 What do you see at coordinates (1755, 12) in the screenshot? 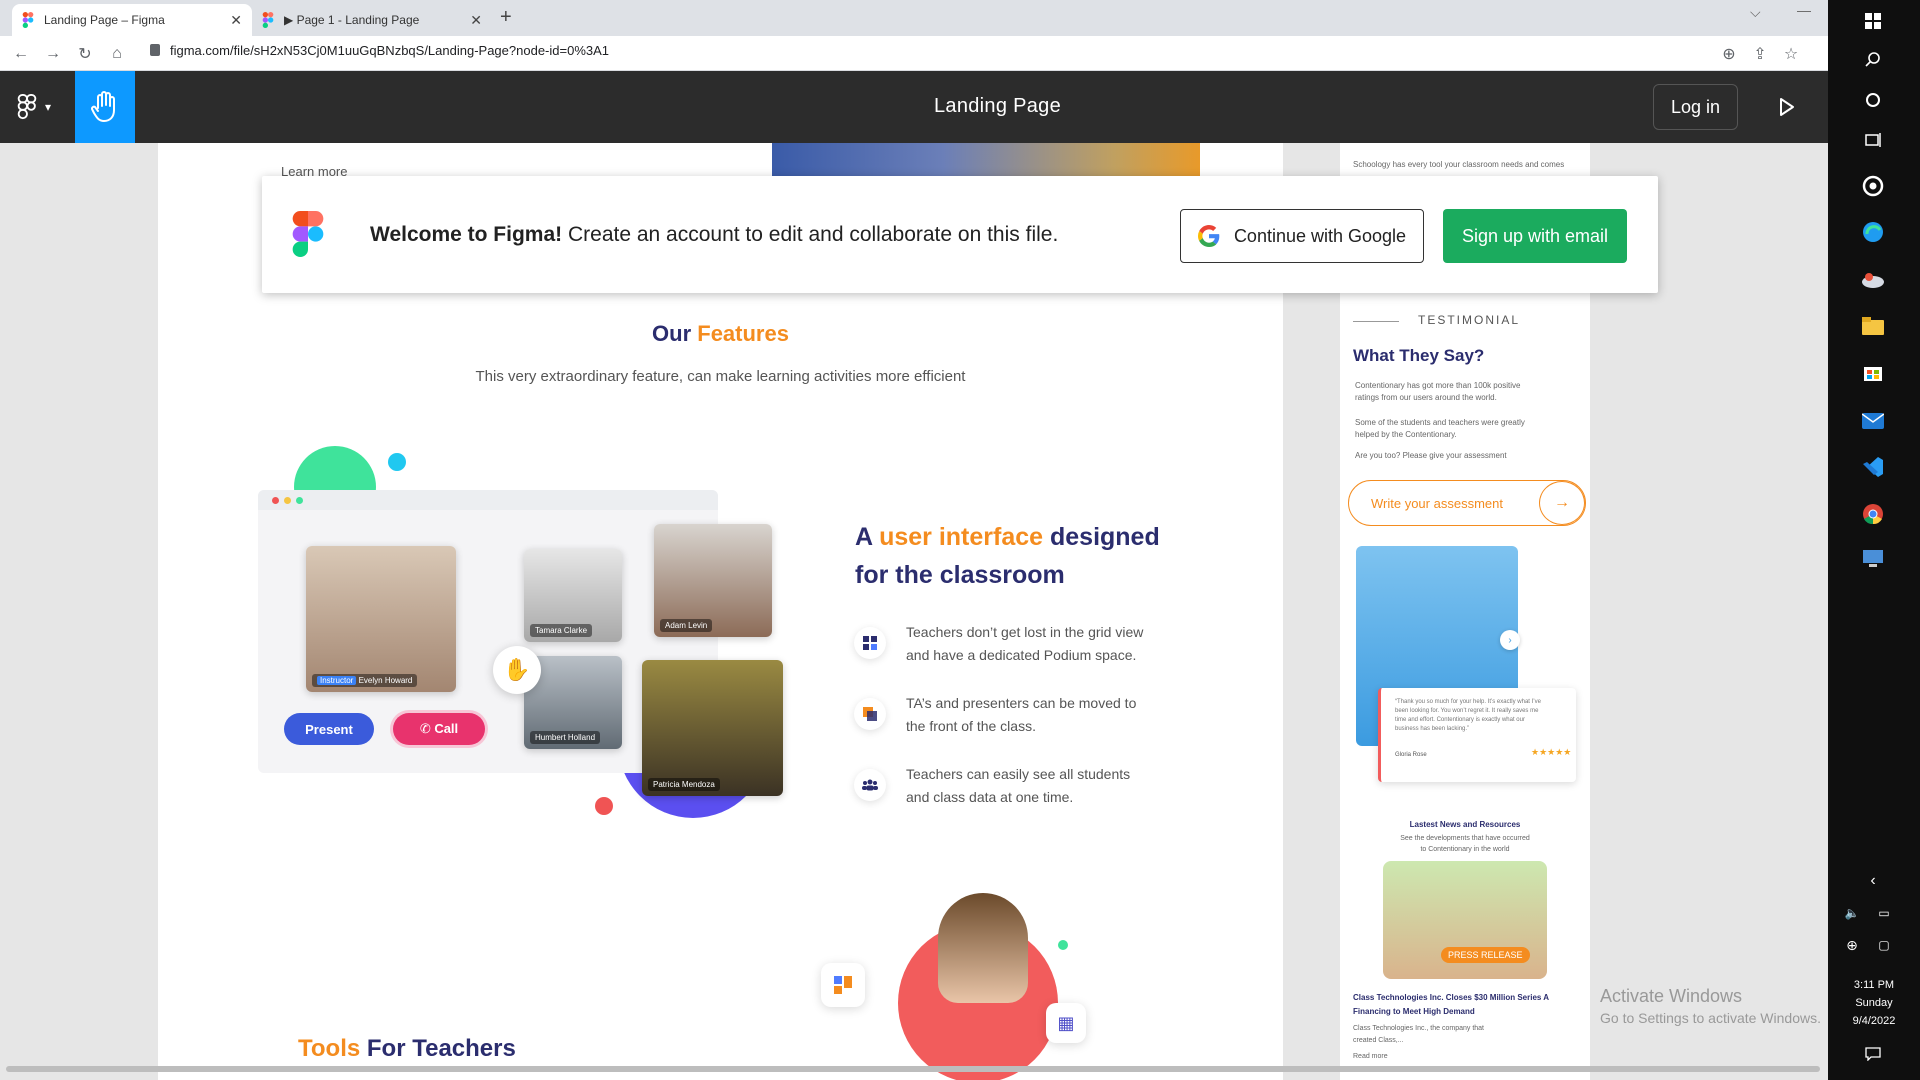
I see `tab-search-chevron-icon: ⌵` at bounding box center [1755, 12].